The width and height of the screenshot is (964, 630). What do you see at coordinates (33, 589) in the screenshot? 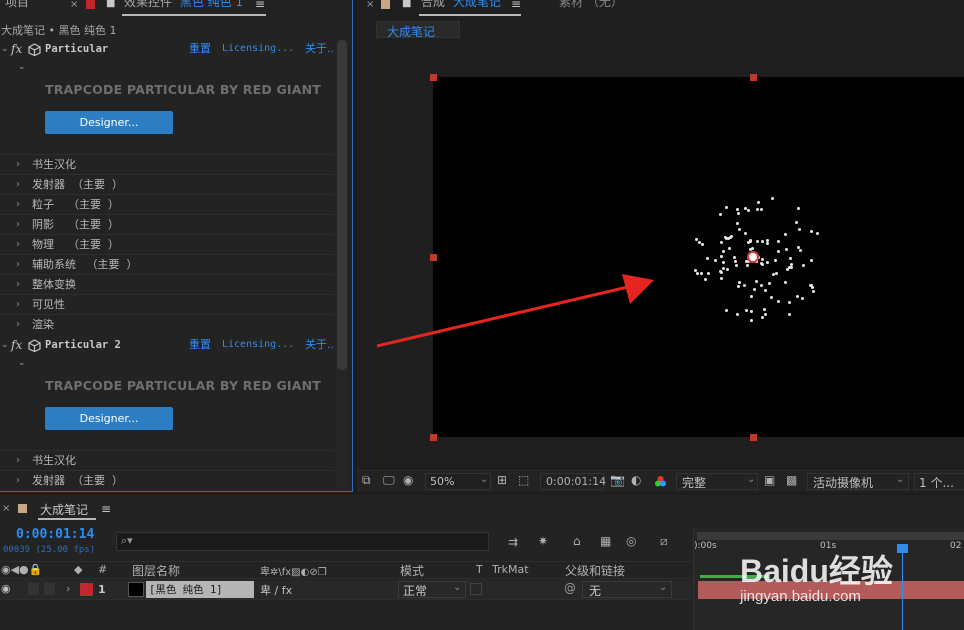
I see `solo-toggle` at bounding box center [33, 589].